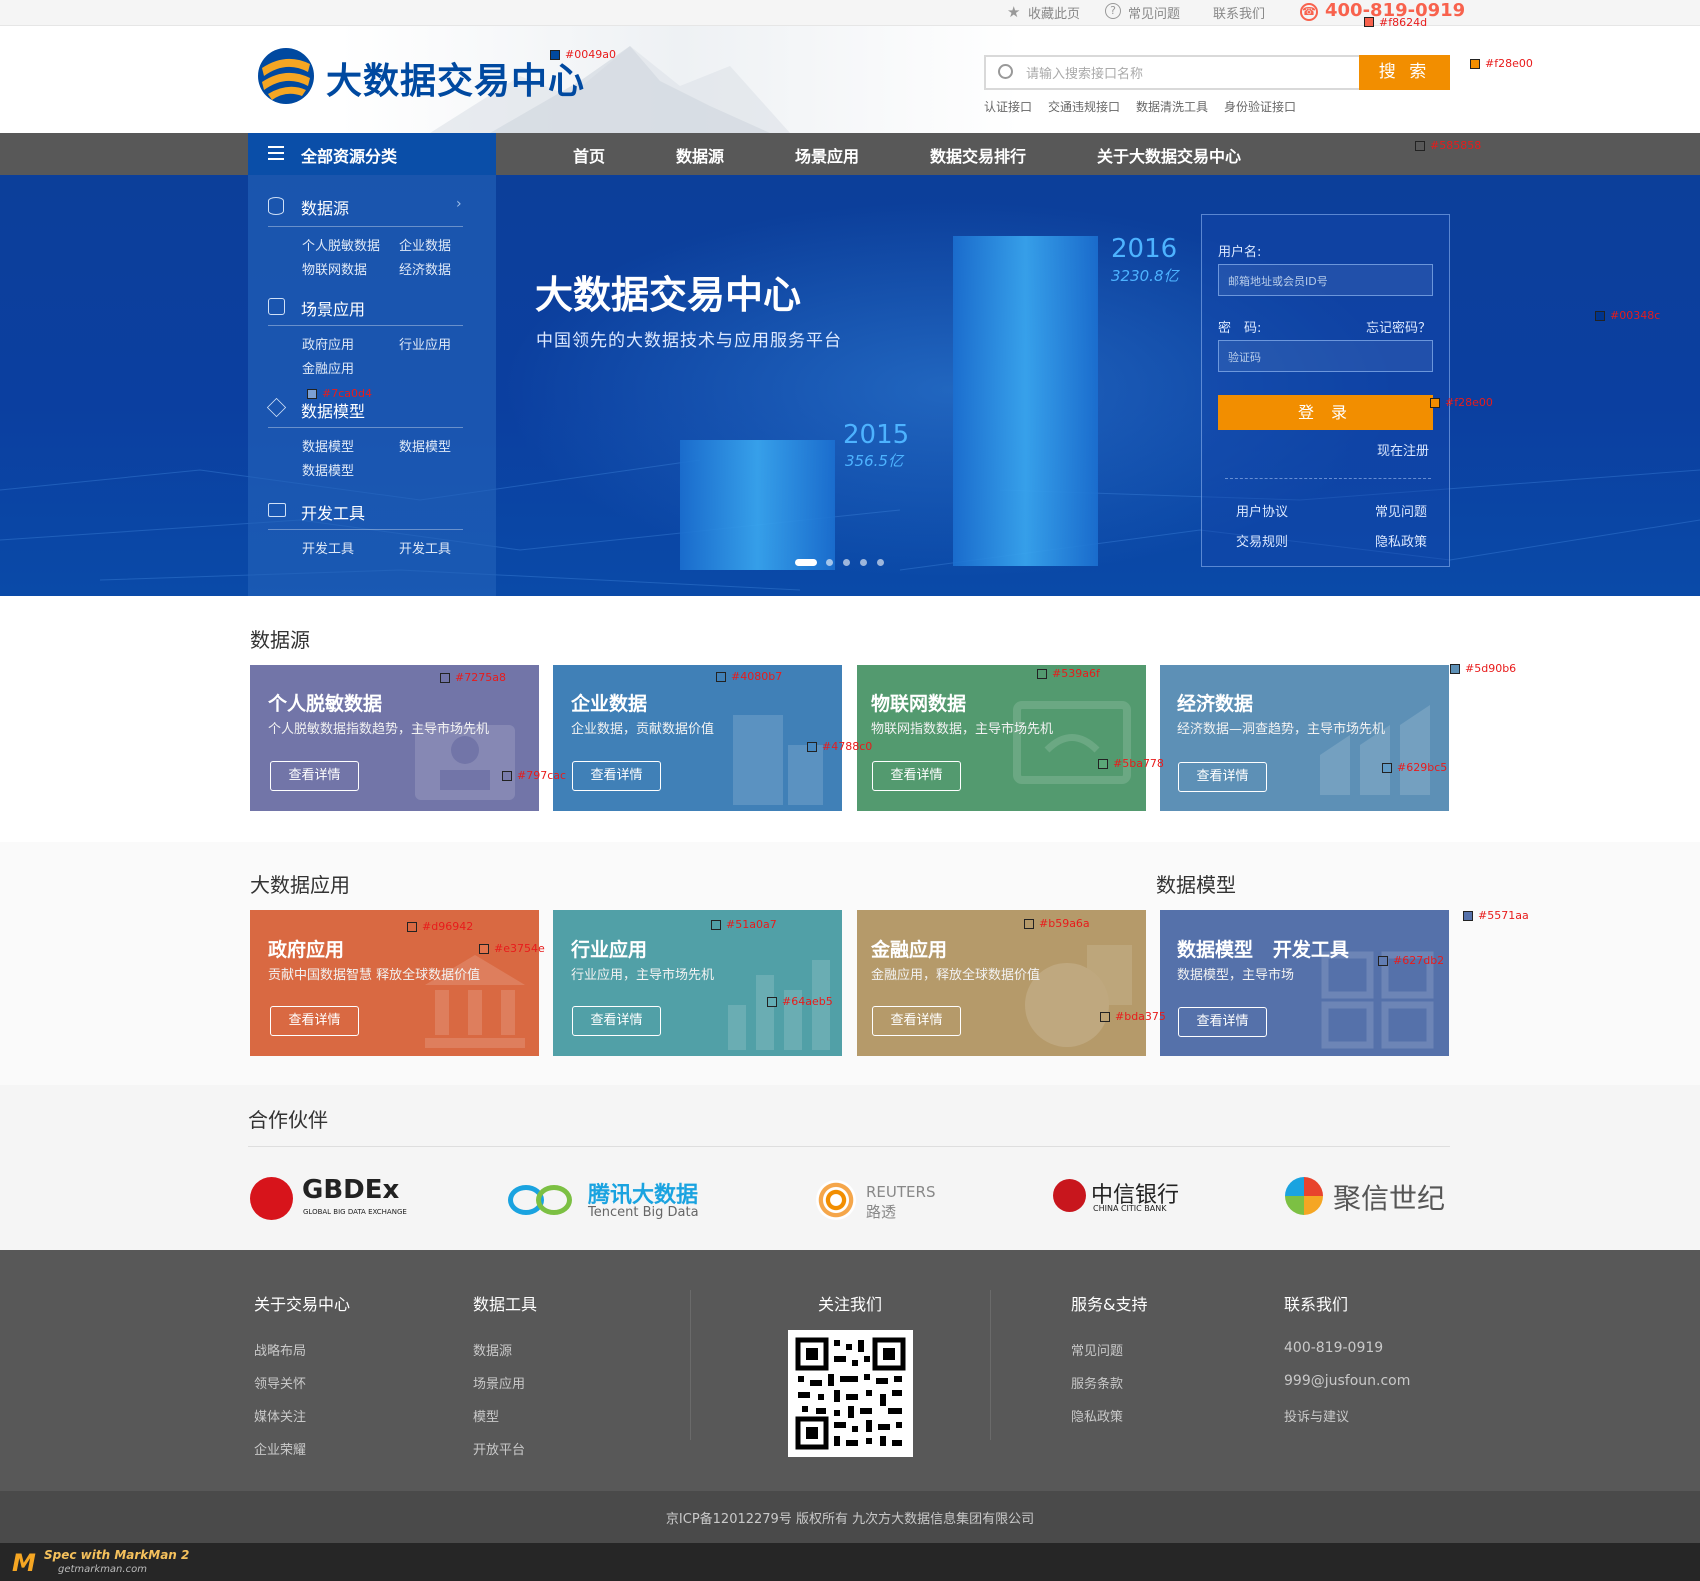 Image resolution: width=1700 pixels, height=1581 pixels. I want to click on bookmark-link: 收藏此页, so click(1054, 12).